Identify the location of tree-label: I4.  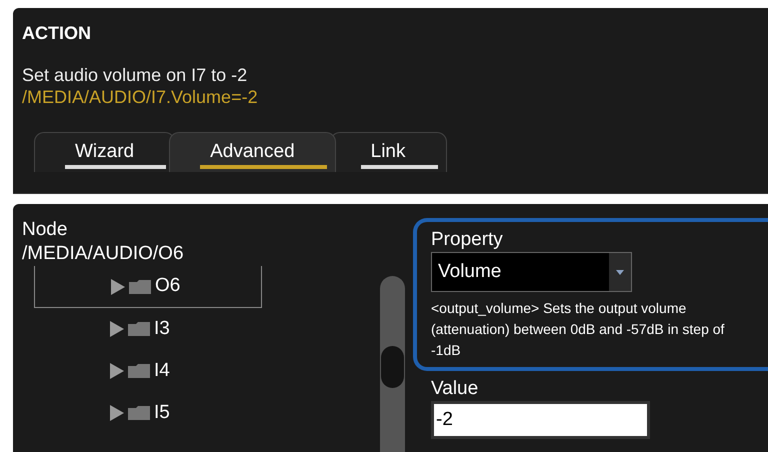
(162, 370).